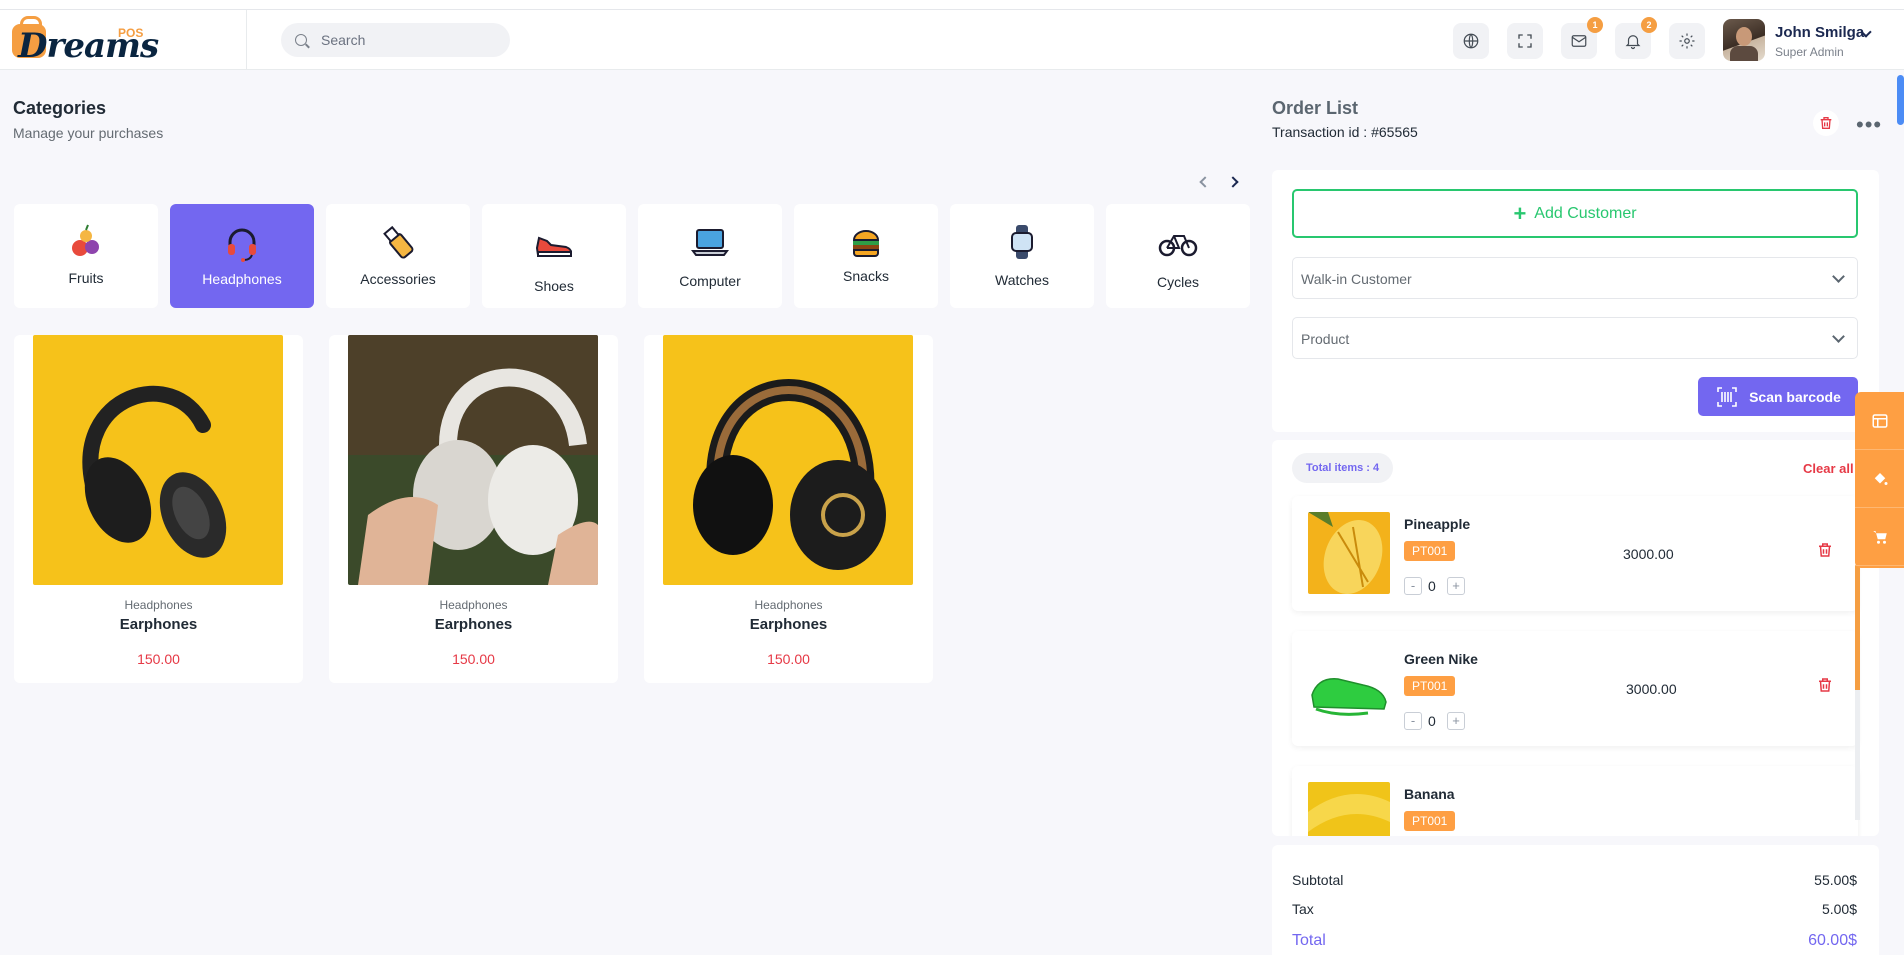 The image size is (1904, 955). Describe the element at coordinates (131, 33) in the screenshot. I see `logo-pos-label: POS` at that location.